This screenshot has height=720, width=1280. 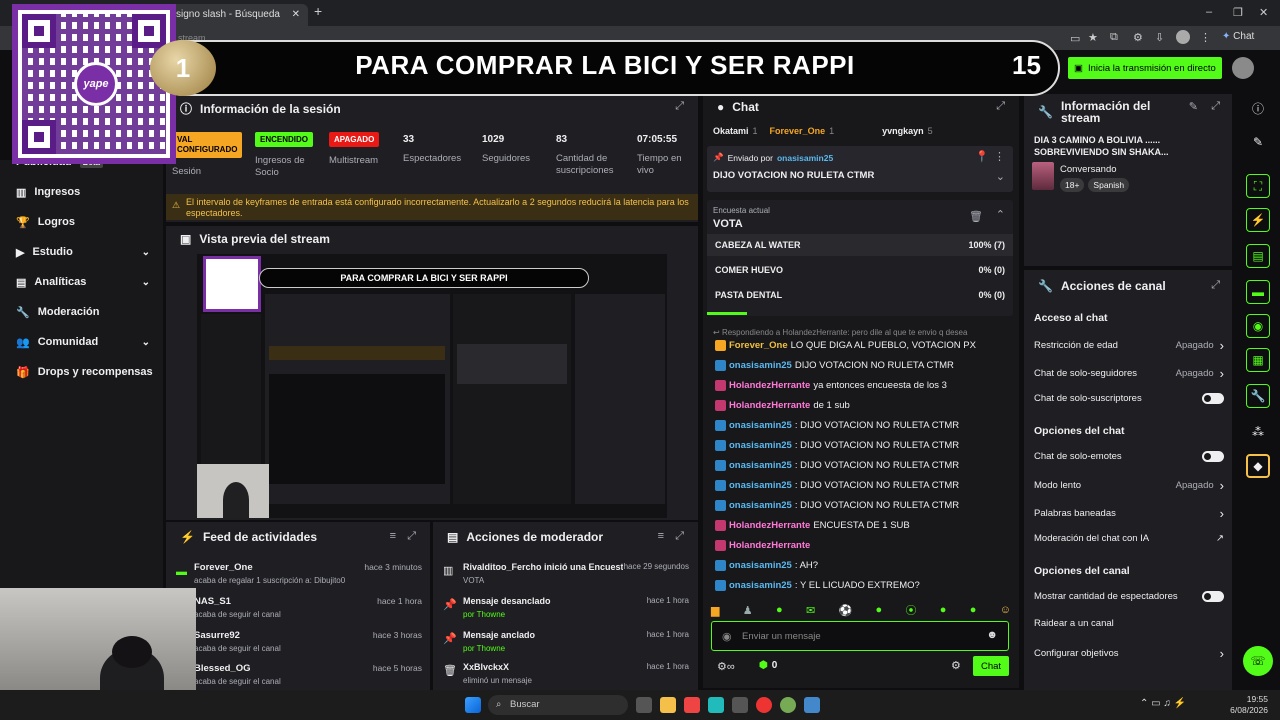 I want to click on new-tab-icon: +, so click(x=318, y=11).